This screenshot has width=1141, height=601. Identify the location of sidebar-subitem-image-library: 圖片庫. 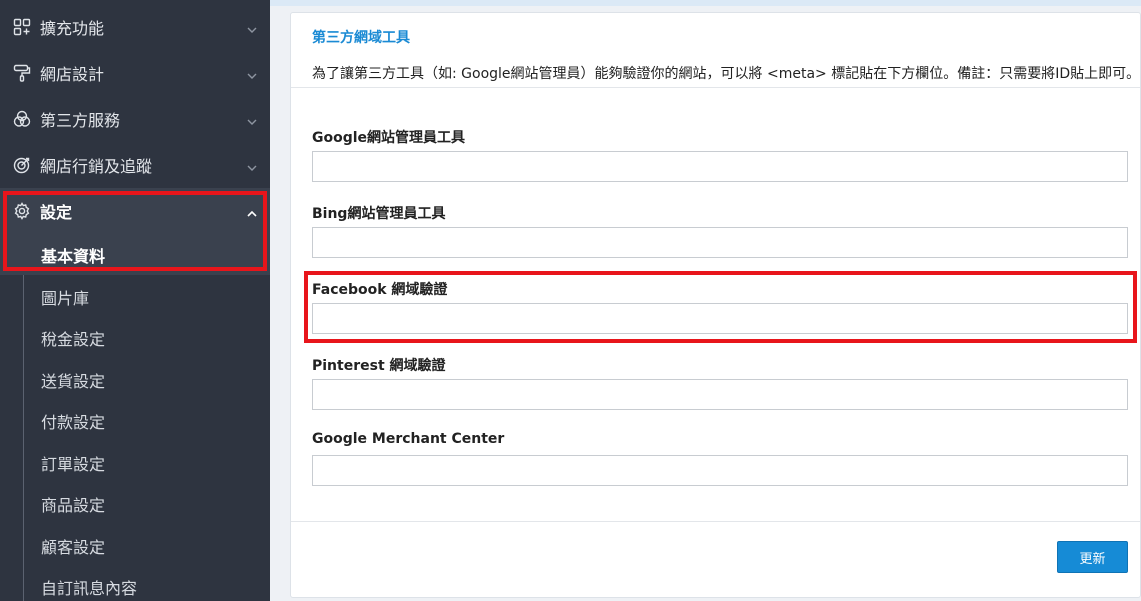
(135, 296).